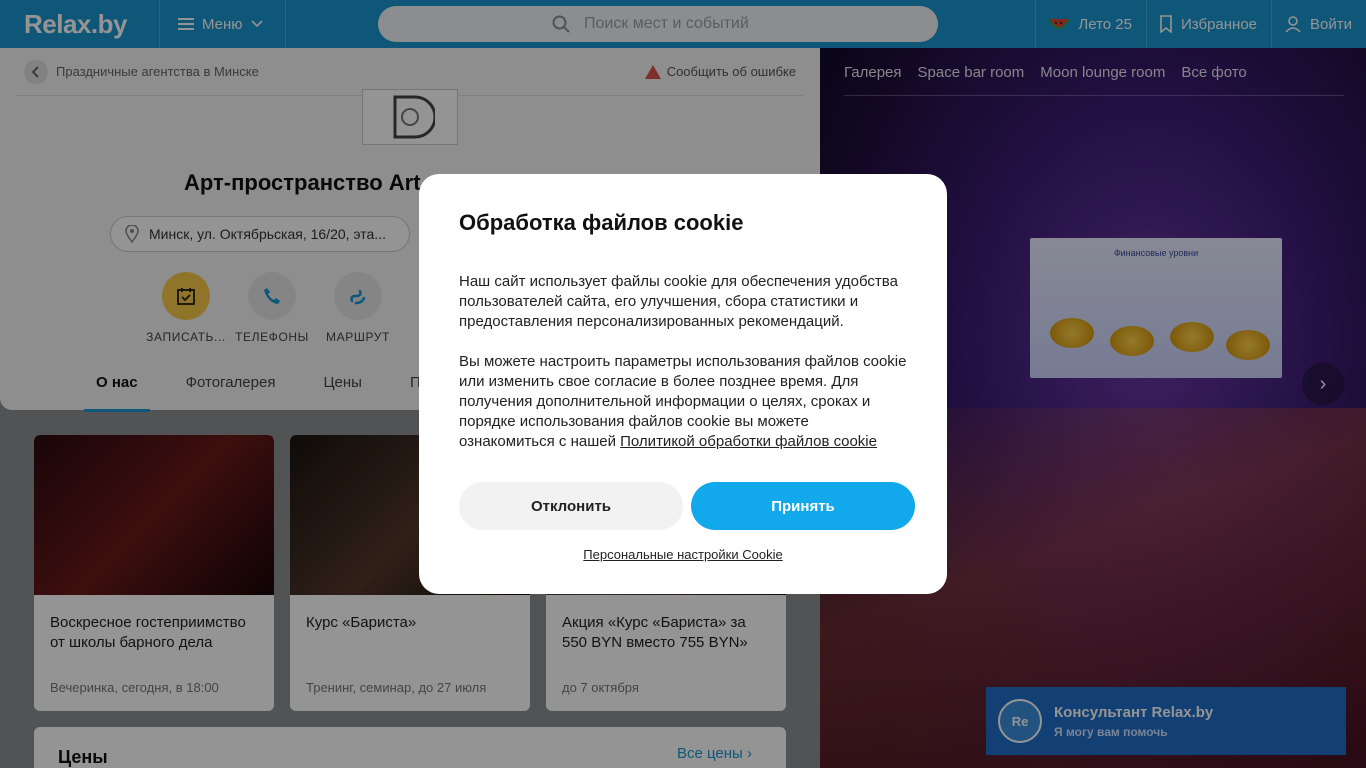 The height and width of the screenshot is (768, 1366). What do you see at coordinates (601, 222) in the screenshot?
I see `dialog-title: Обработка файлов cookie` at bounding box center [601, 222].